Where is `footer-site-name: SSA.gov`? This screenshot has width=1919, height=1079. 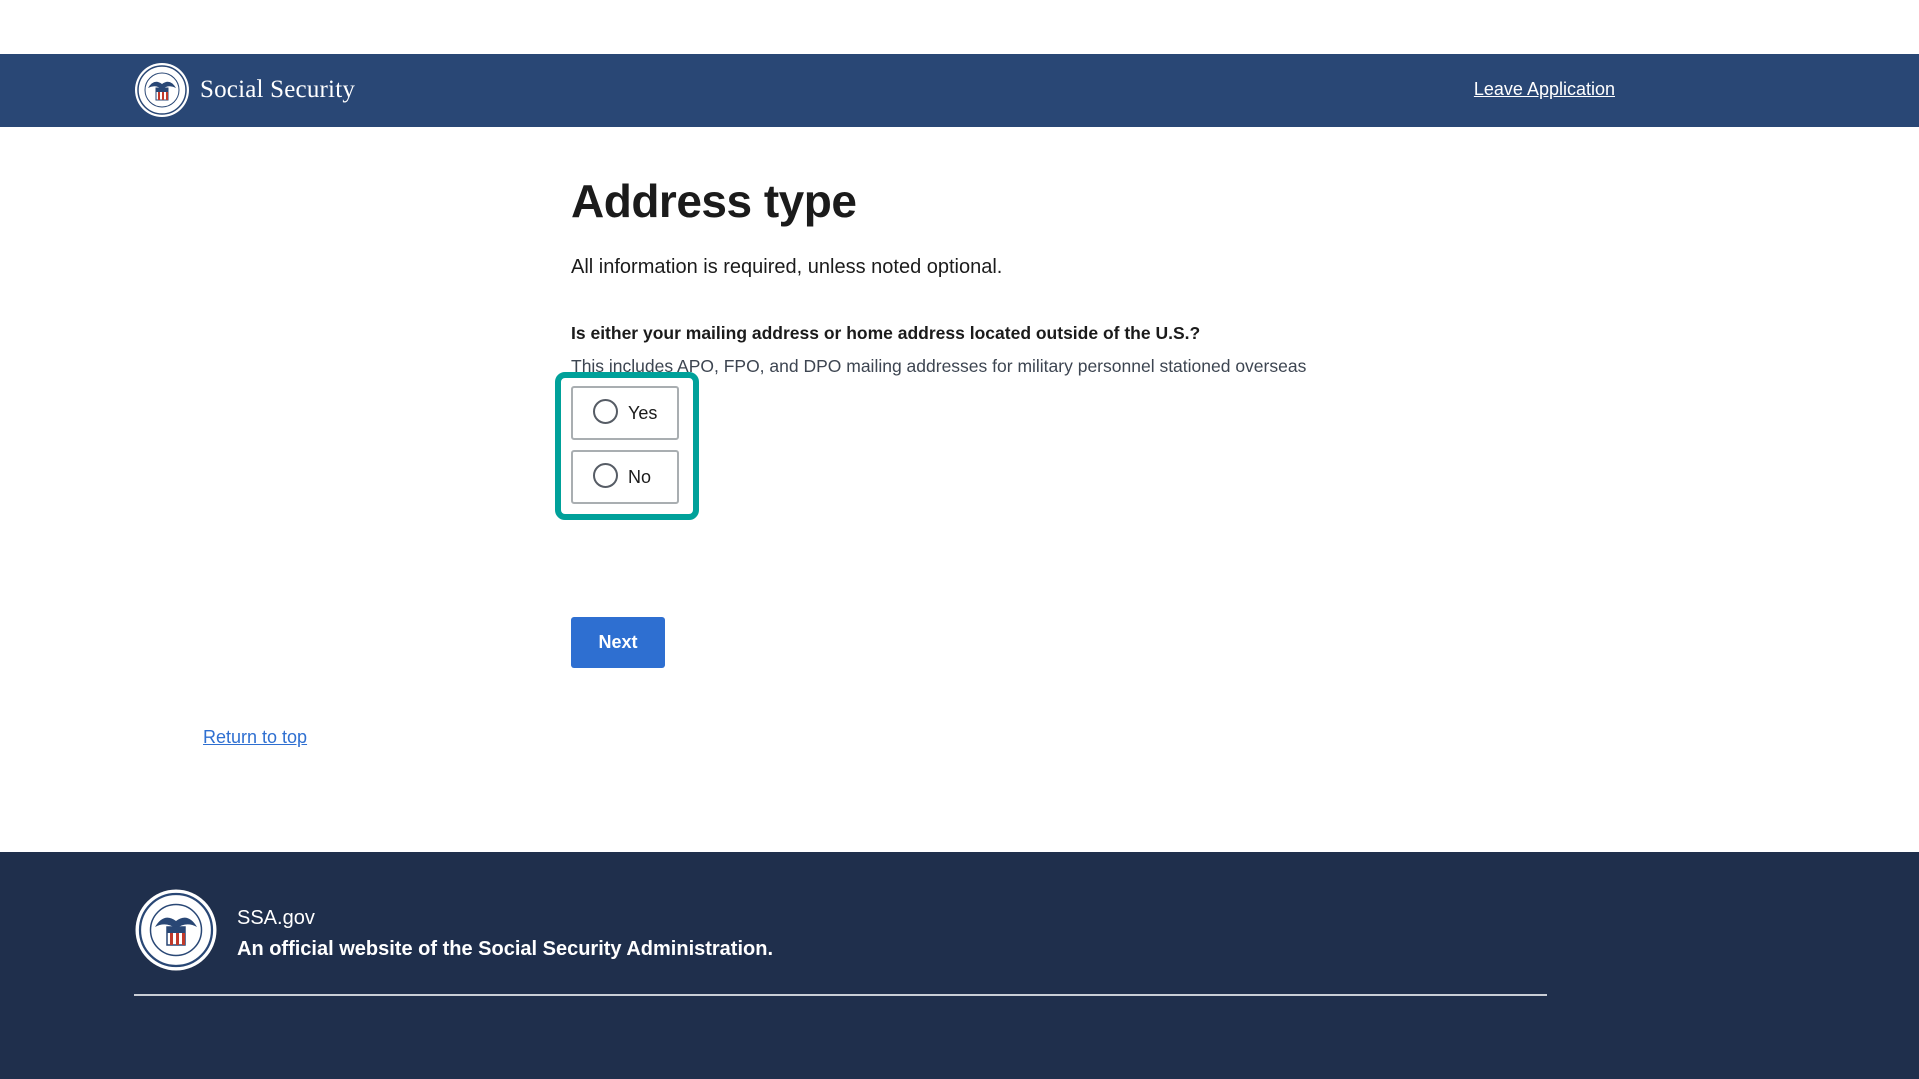 footer-site-name: SSA.gov is located at coordinates (276, 918).